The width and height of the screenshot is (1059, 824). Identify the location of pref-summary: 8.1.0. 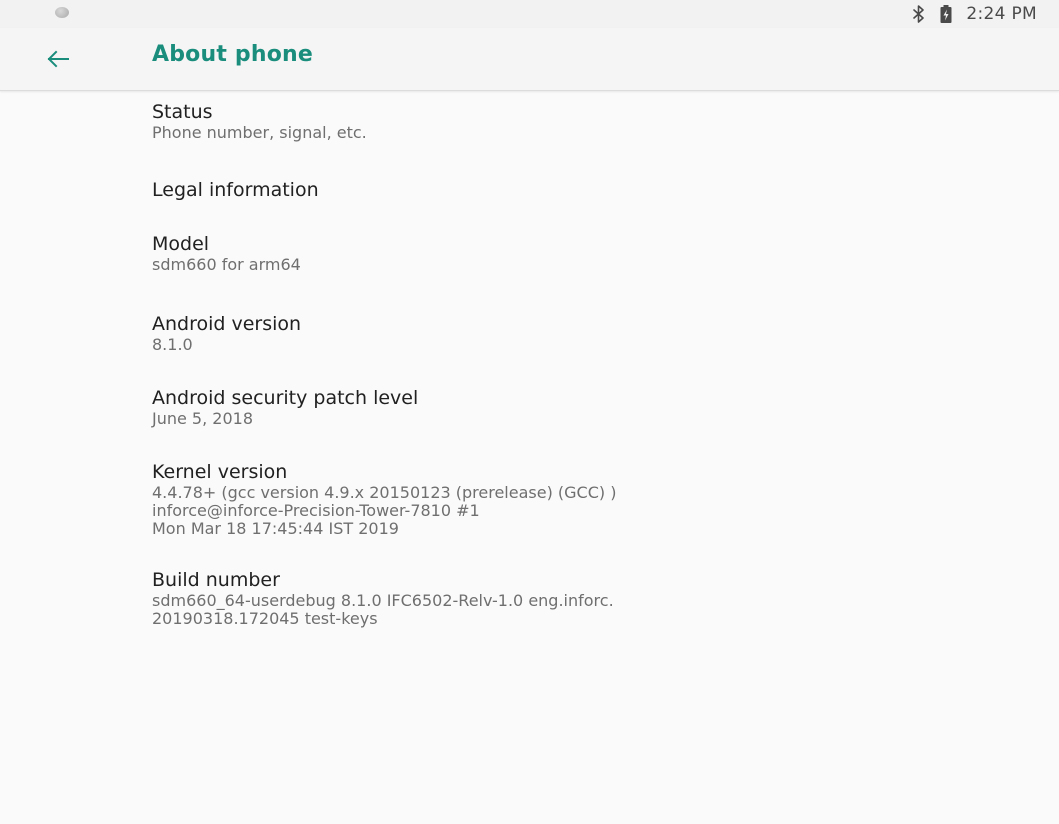
(172, 344).